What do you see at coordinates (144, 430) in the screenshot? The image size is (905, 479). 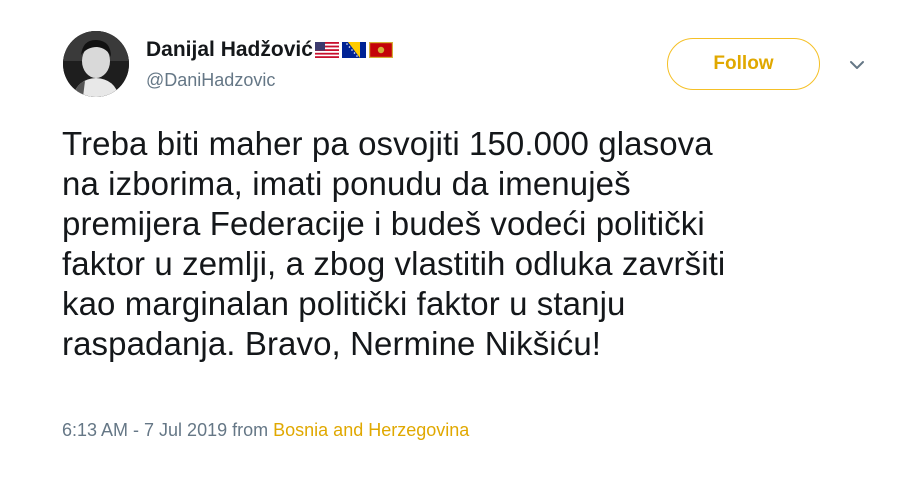 I see `tweet-timestamp: 6:13 AM - 7 Jul 2019` at bounding box center [144, 430].